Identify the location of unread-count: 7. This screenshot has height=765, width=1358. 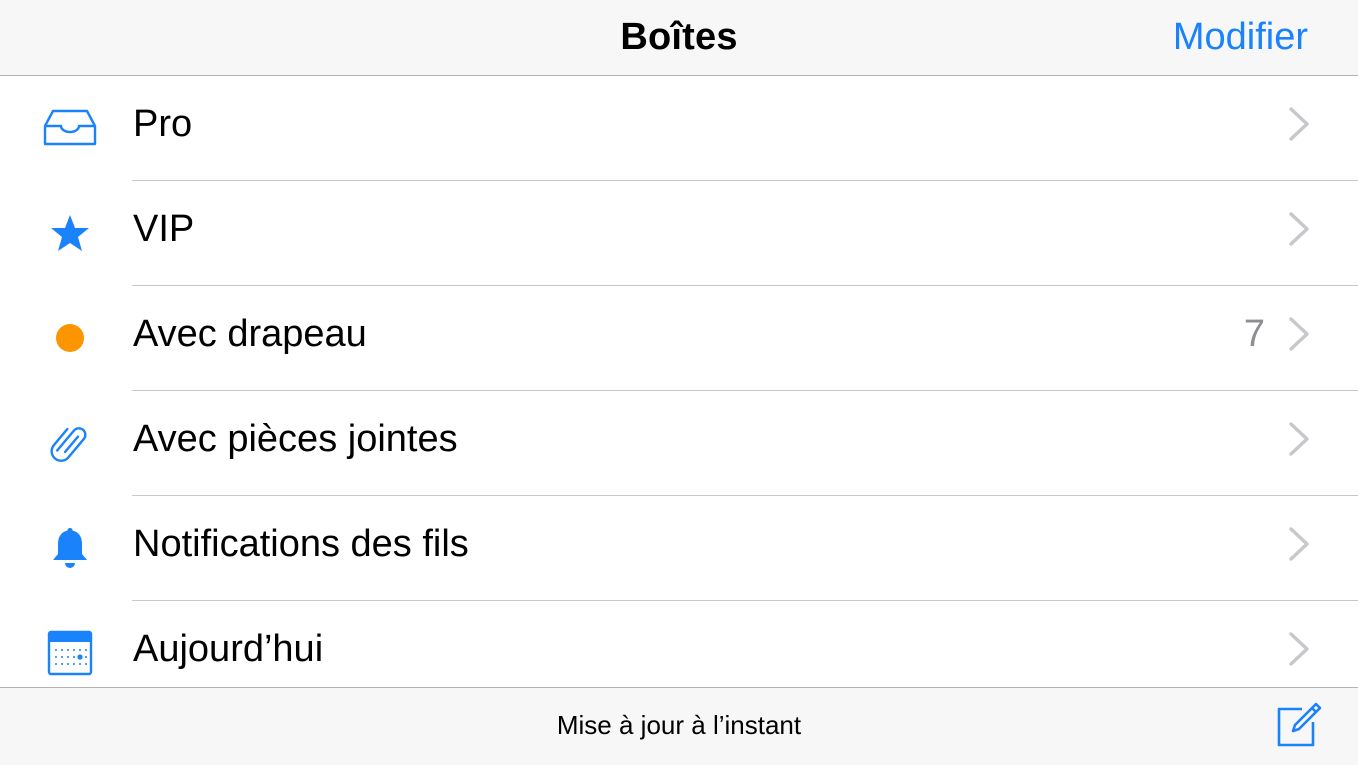
(1254, 334).